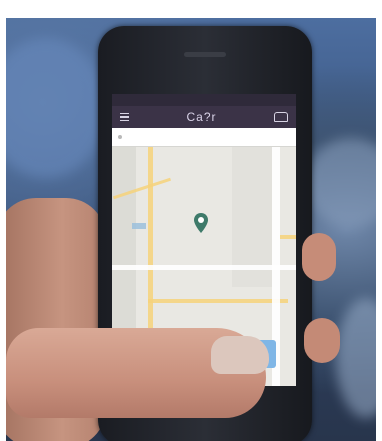 The image size is (382, 441). What do you see at coordinates (204, 137) in the screenshot?
I see `pickup-address-bar` at bounding box center [204, 137].